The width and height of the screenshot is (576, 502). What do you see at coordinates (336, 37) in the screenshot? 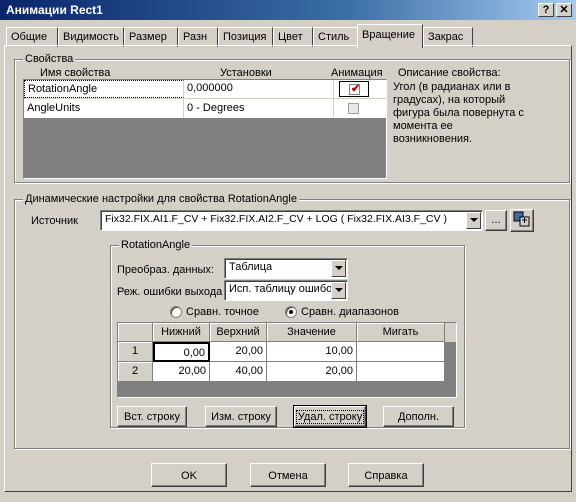
I see `tab-style: Стиль` at bounding box center [336, 37].